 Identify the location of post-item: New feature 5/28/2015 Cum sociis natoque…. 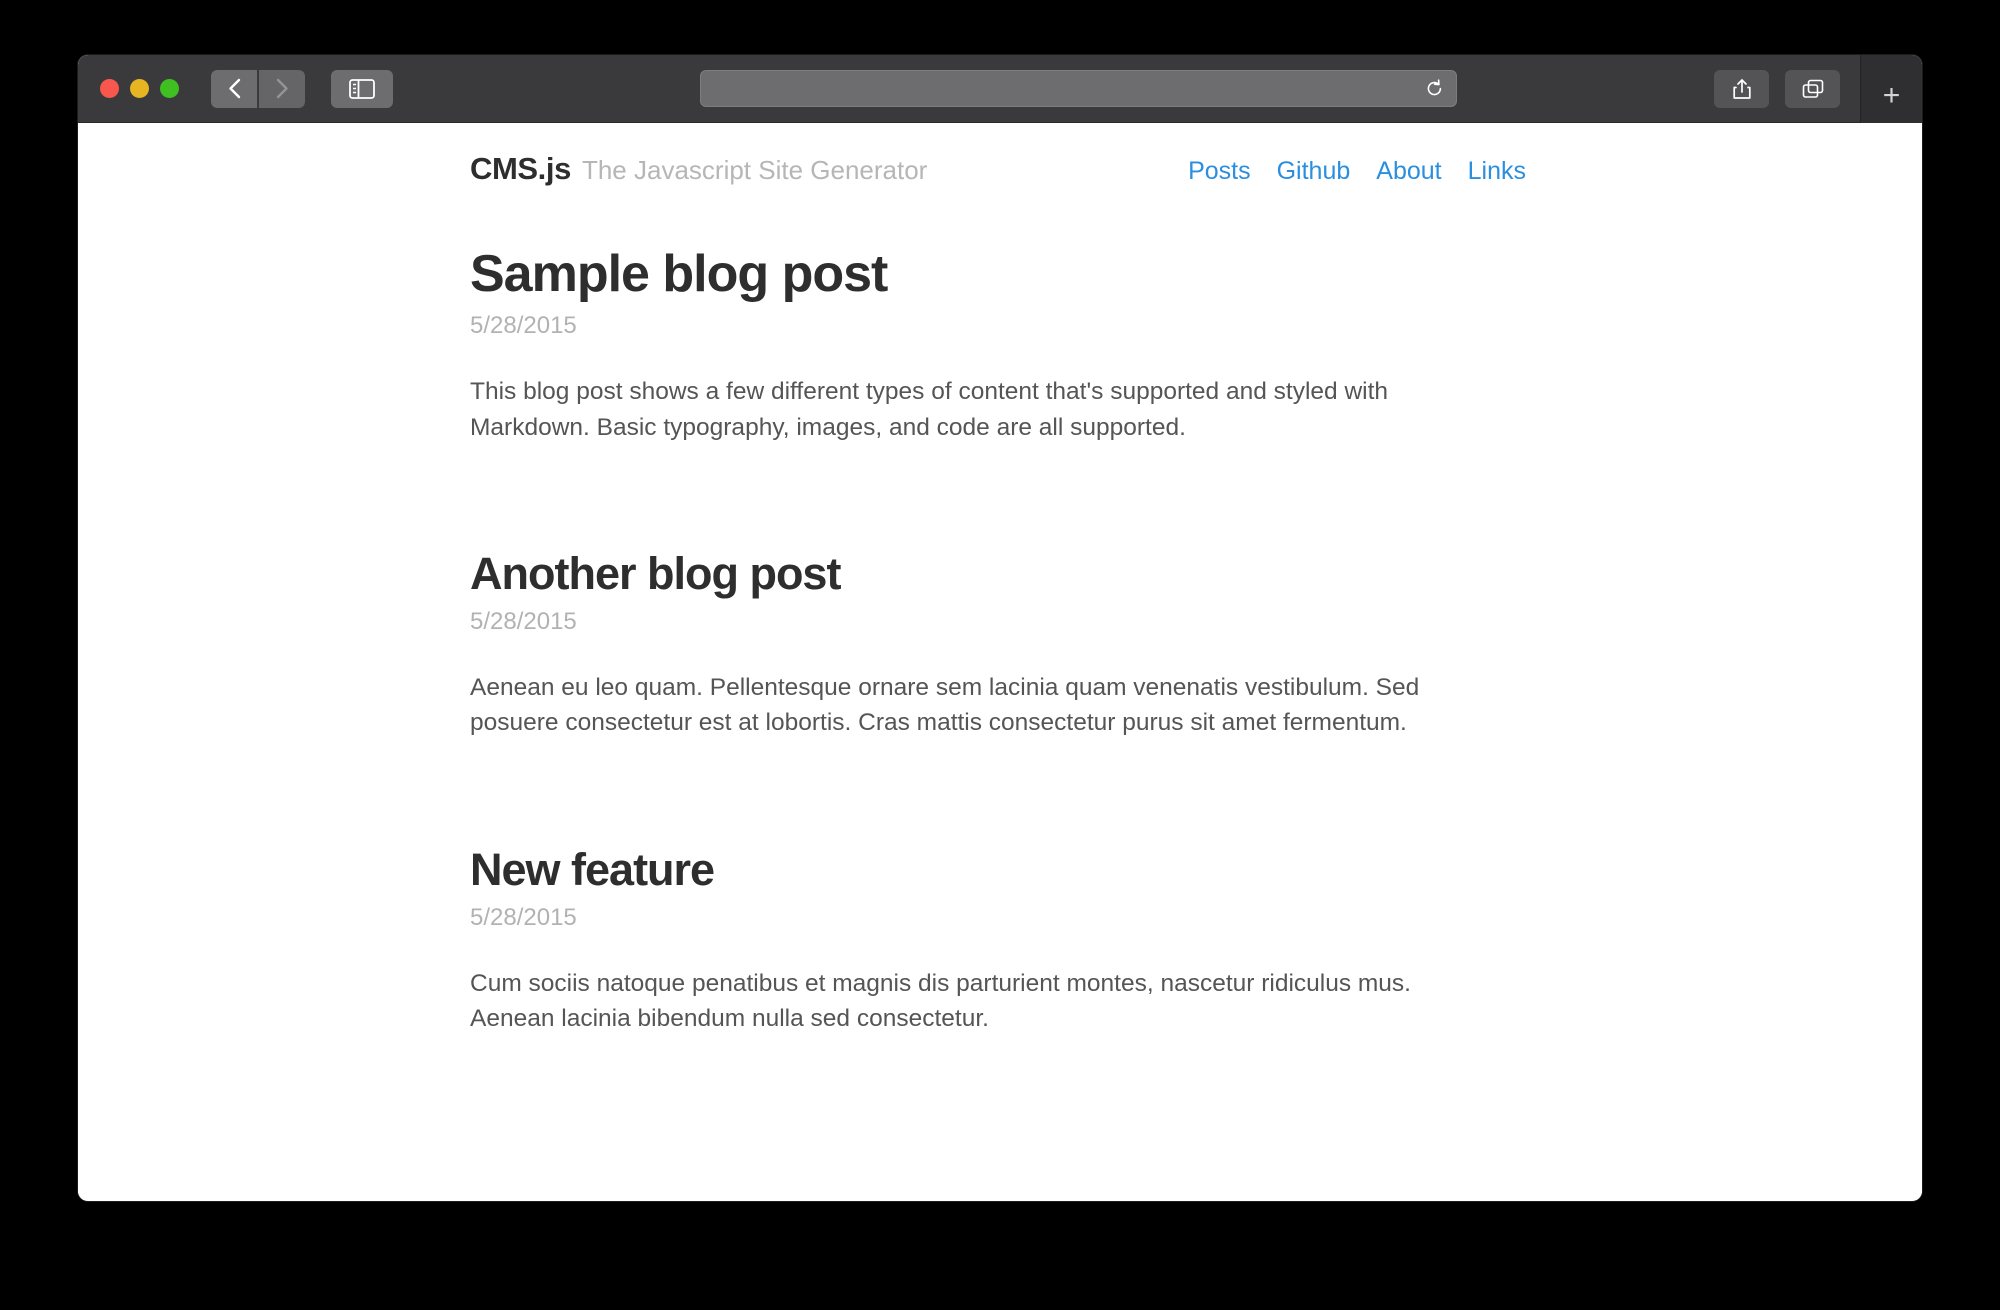
(1000, 940).